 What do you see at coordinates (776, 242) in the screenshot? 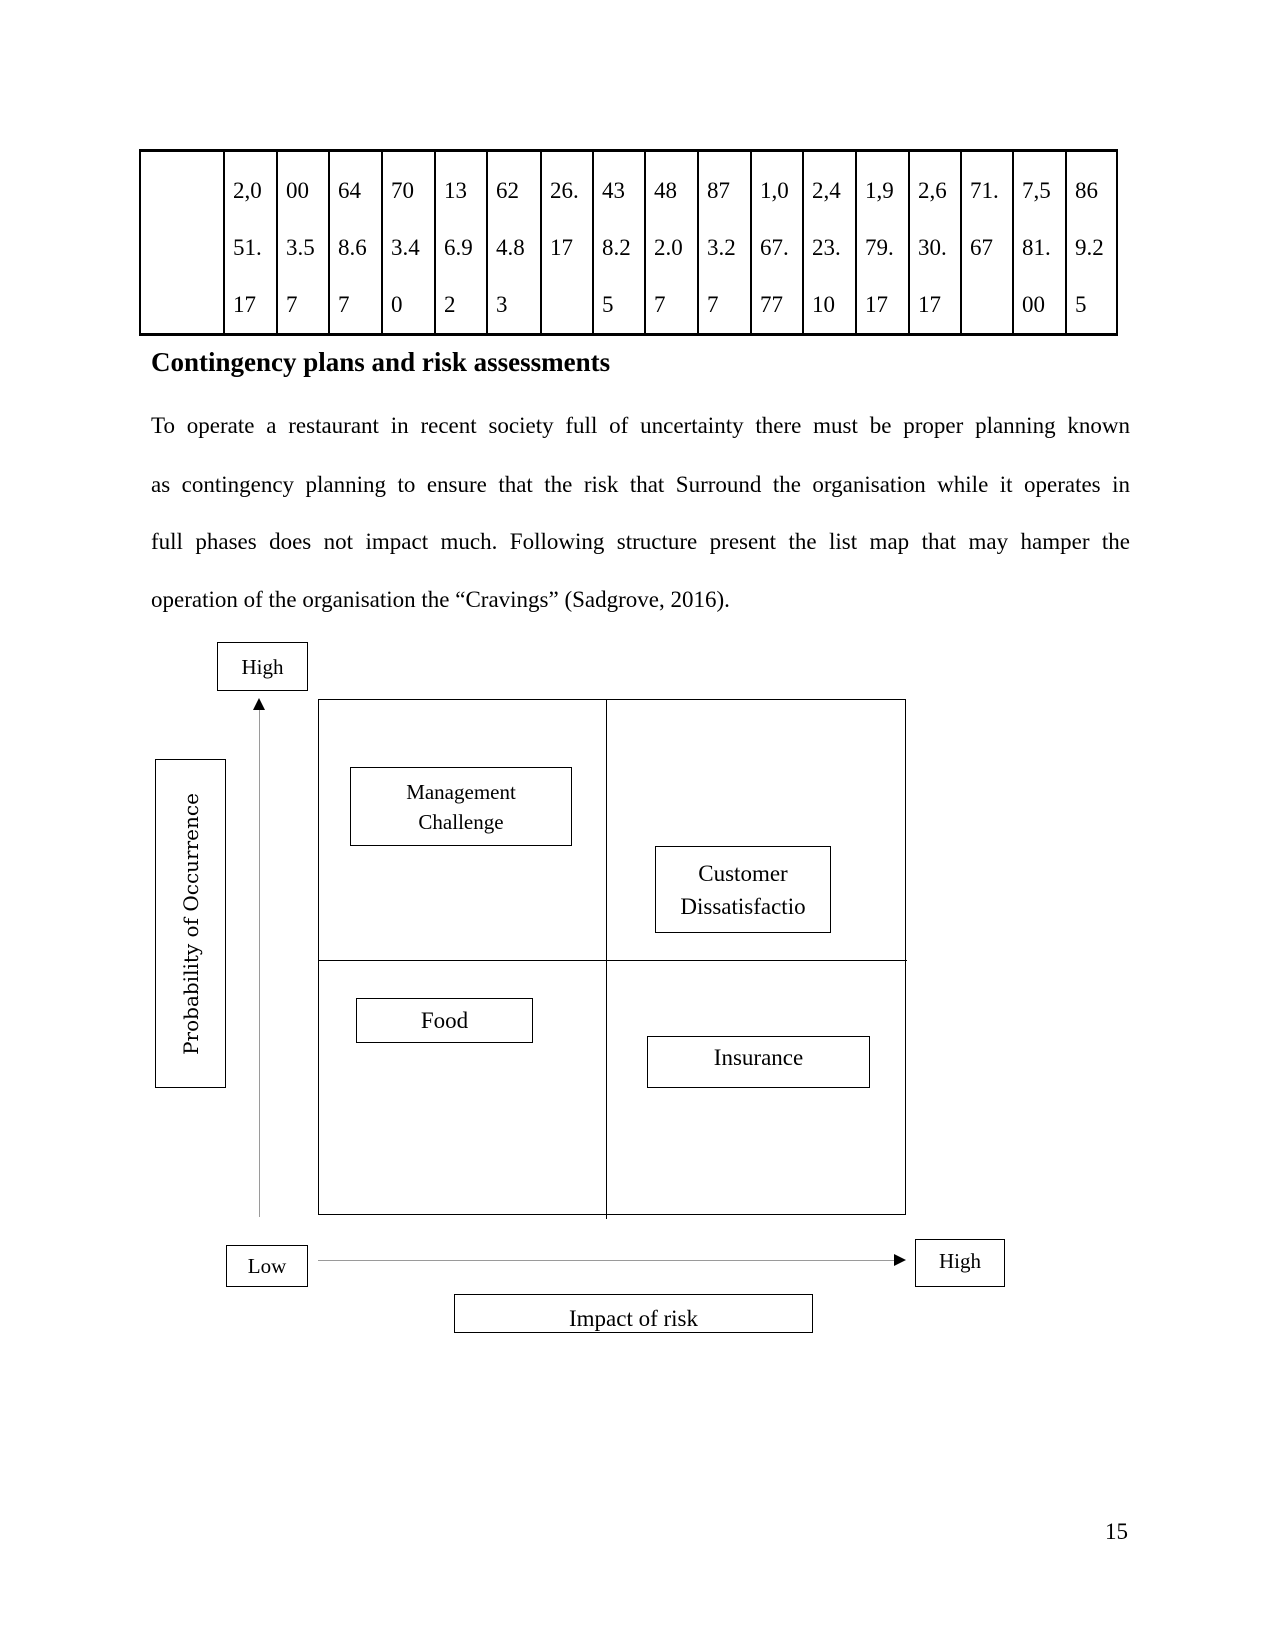
I see `table-cell: 1,0 67. 77` at bounding box center [776, 242].